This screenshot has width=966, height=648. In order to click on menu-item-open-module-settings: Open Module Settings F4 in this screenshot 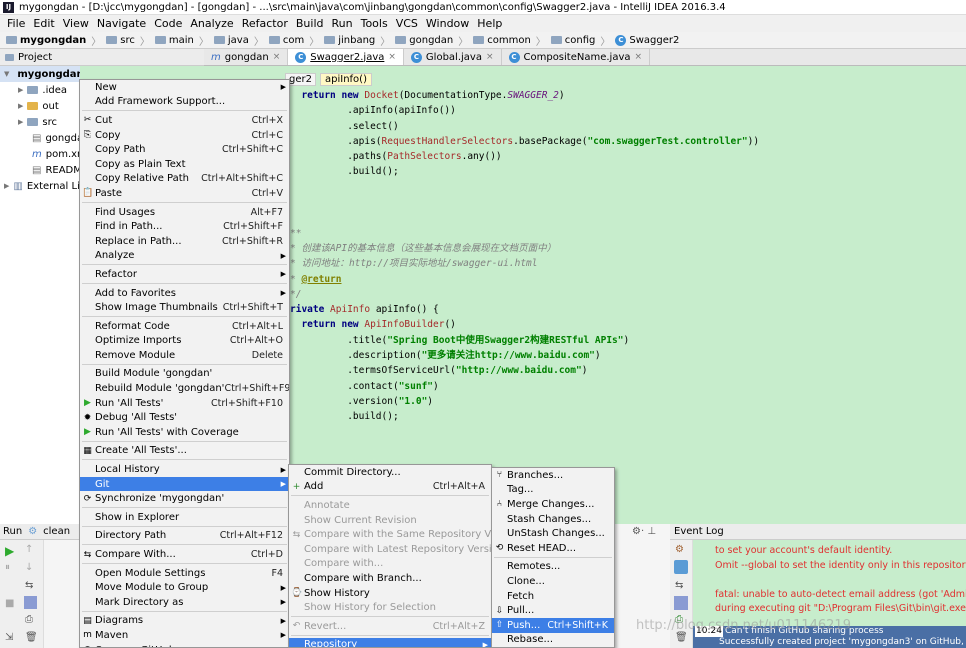, I will do `click(184, 573)`.